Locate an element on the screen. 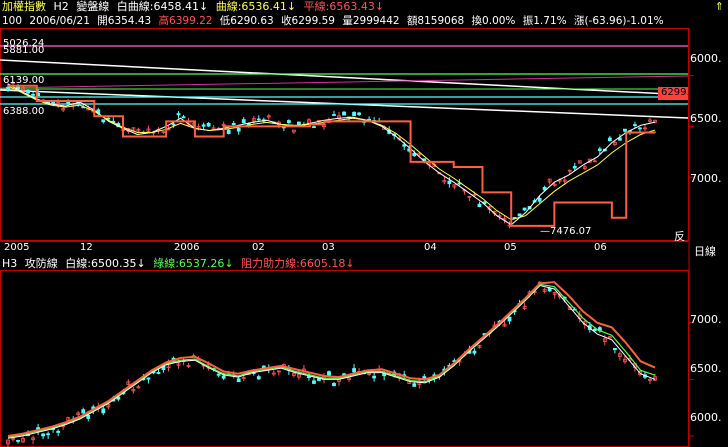 The image size is (728, 447). date-tick: 2005 is located at coordinates (17, 247).